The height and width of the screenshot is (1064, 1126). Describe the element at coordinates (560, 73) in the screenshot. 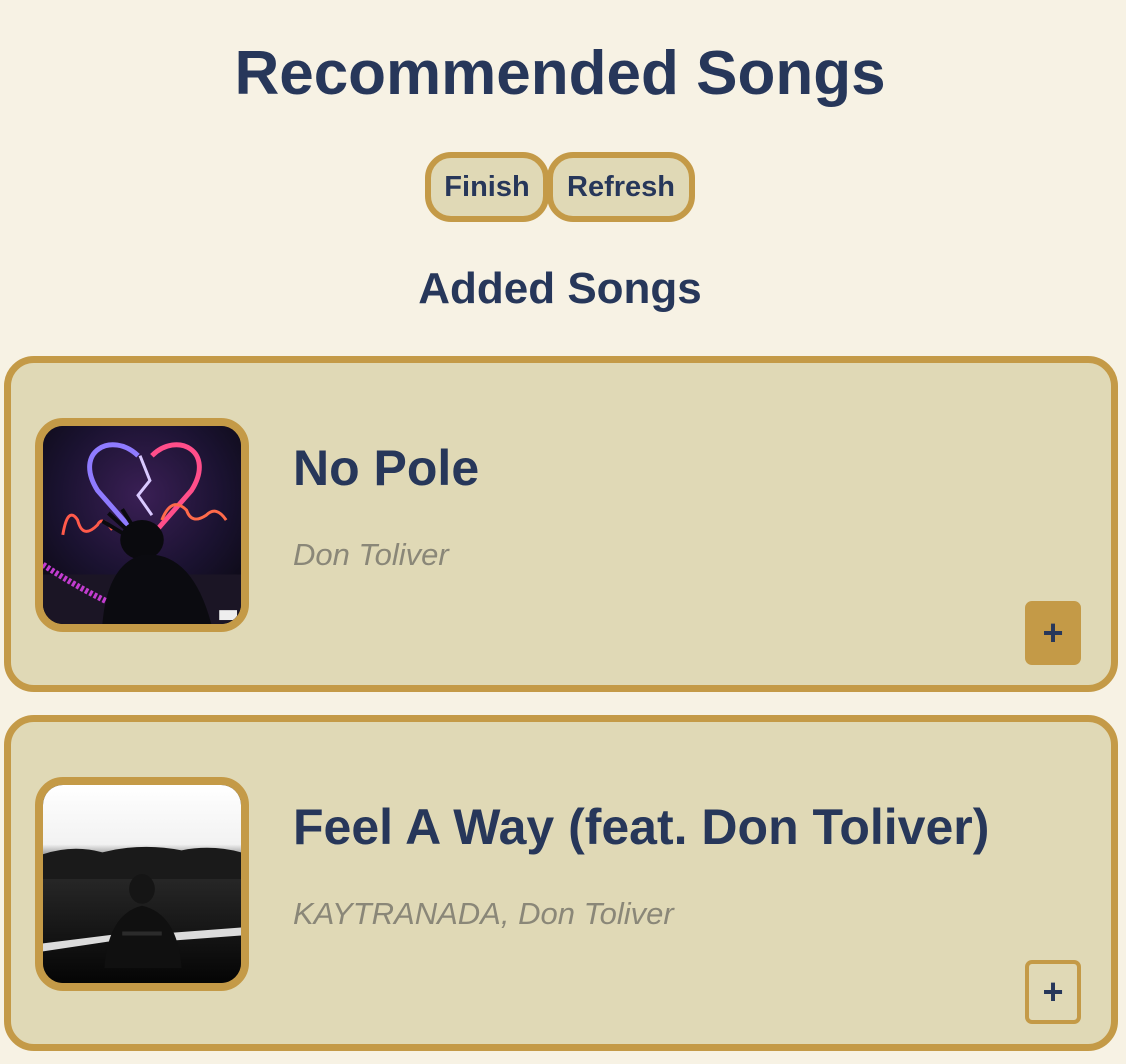

I see `page-title: Recommended Songs` at that location.